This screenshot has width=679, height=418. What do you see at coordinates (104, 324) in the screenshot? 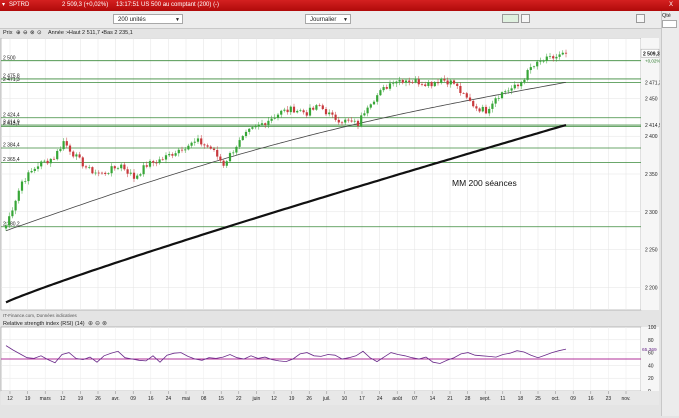
I see `rsi-close-icon: ⊗` at bounding box center [104, 324].